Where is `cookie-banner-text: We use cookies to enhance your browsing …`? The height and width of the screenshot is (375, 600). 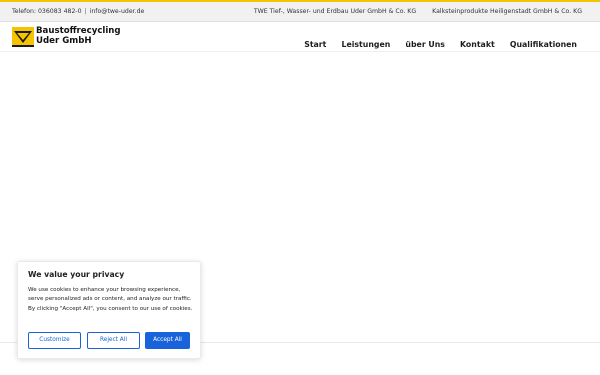
cookie-banner-text: We use cookies to enhance your browsing … is located at coordinates (110, 299).